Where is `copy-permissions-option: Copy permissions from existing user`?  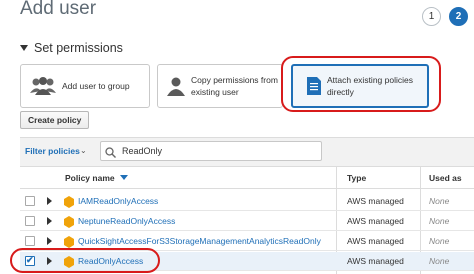
copy-permissions-option: Copy permissions from existing user is located at coordinates (220, 86).